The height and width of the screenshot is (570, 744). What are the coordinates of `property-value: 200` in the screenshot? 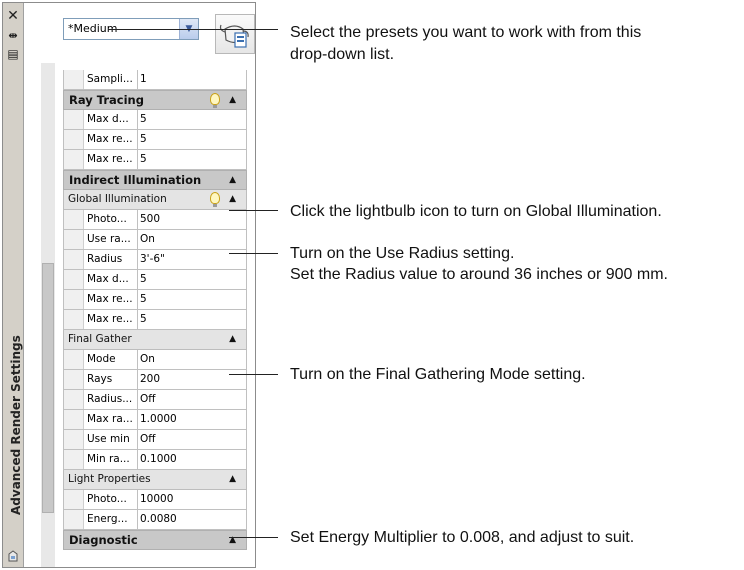 It's located at (149, 379).